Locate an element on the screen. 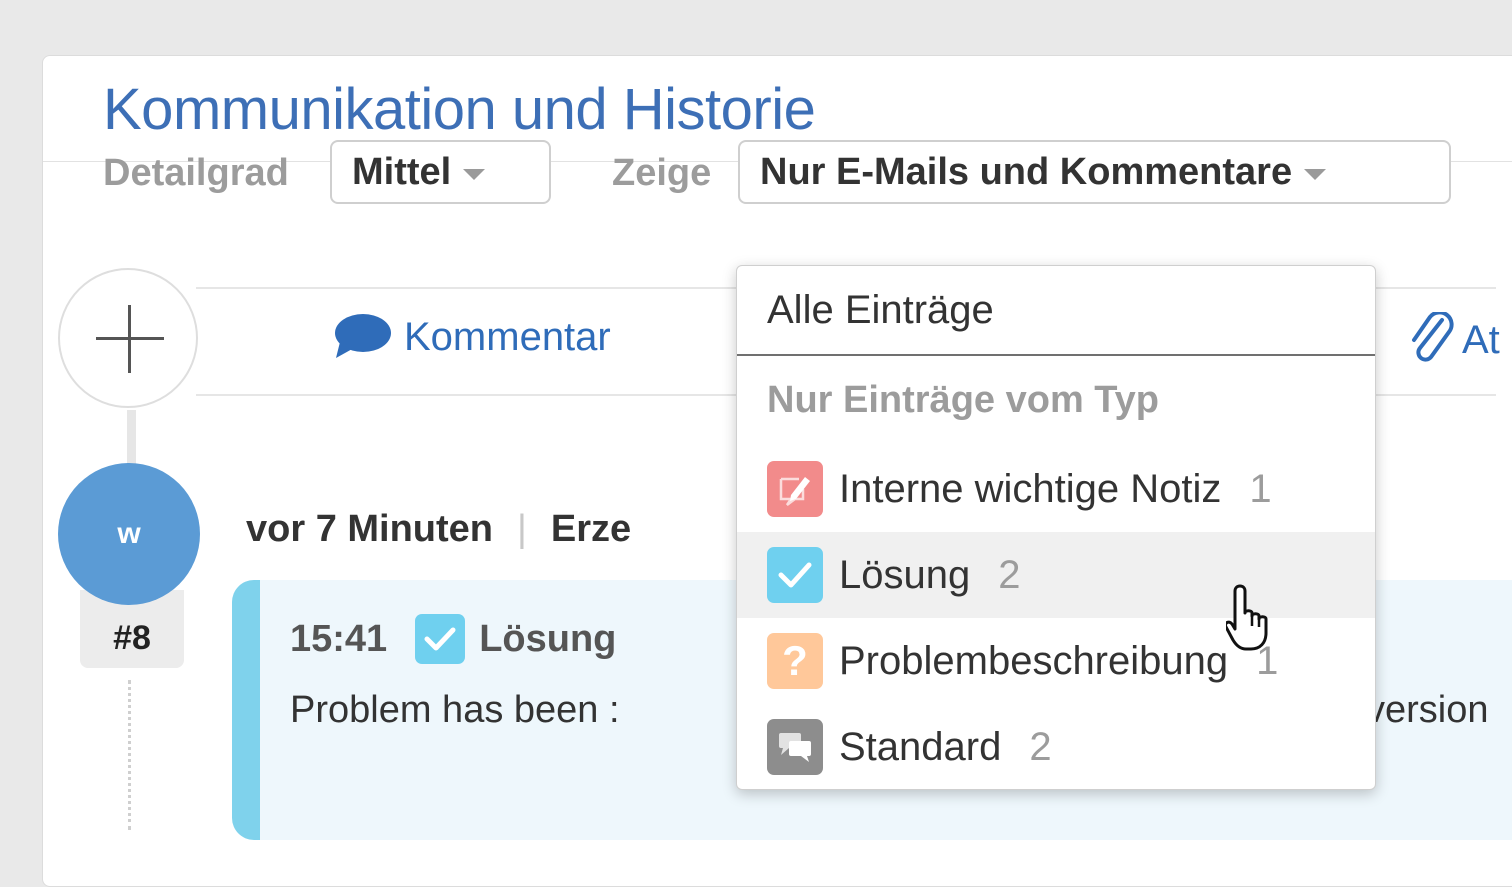 The height and width of the screenshot is (887, 1512). chat-icon is located at coordinates (795, 747).